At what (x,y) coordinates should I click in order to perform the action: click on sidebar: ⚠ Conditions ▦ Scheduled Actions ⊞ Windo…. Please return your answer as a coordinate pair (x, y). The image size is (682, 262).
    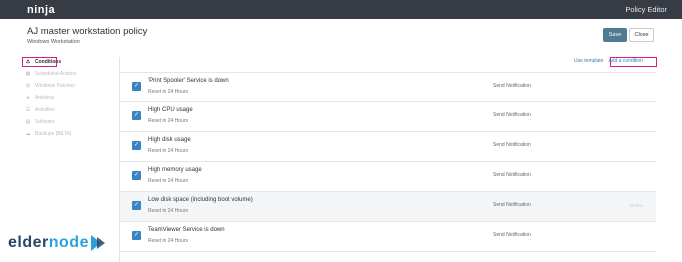
    Looking at the image, I should click on (68, 98).